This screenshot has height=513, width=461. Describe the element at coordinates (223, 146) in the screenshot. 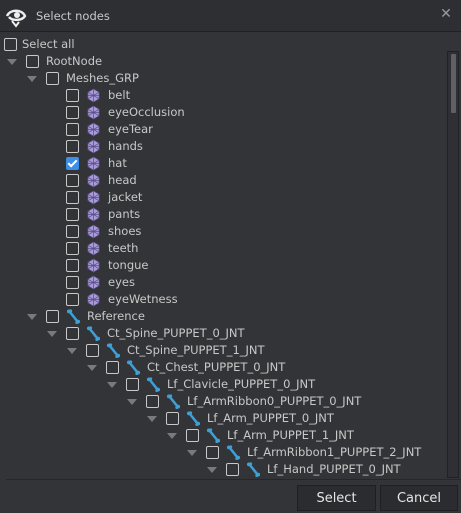

I see `tree-item: hands` at that location.